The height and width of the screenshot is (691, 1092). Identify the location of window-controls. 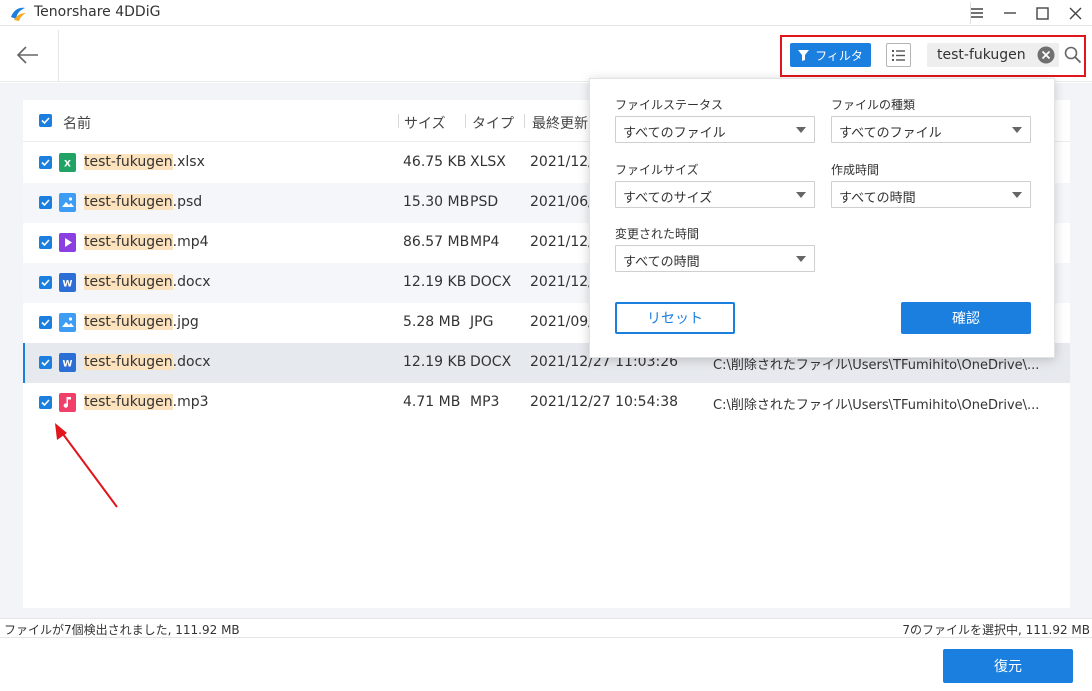
(1026, 13).